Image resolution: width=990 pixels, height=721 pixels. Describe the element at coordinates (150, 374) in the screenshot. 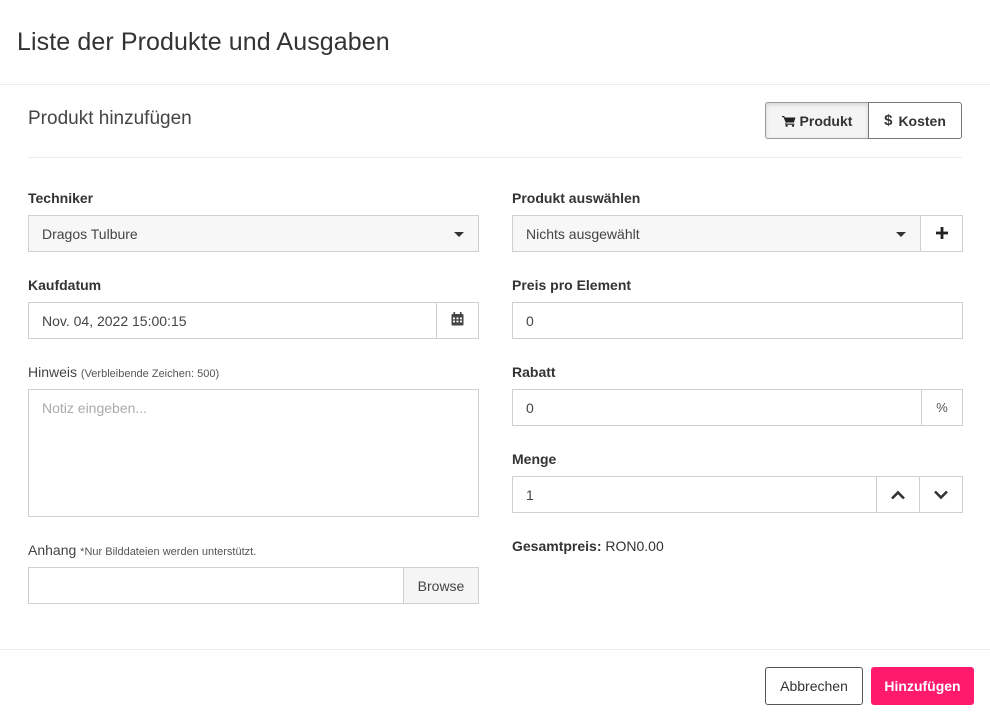

I see `note-remaining-hint: (Verbleibende Zeichen: 500)` at that location.